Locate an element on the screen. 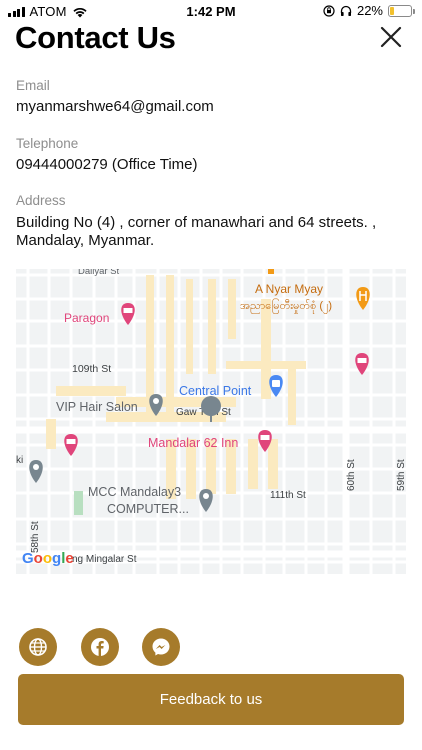  headphones-icon is located at coordinates (346, 10).